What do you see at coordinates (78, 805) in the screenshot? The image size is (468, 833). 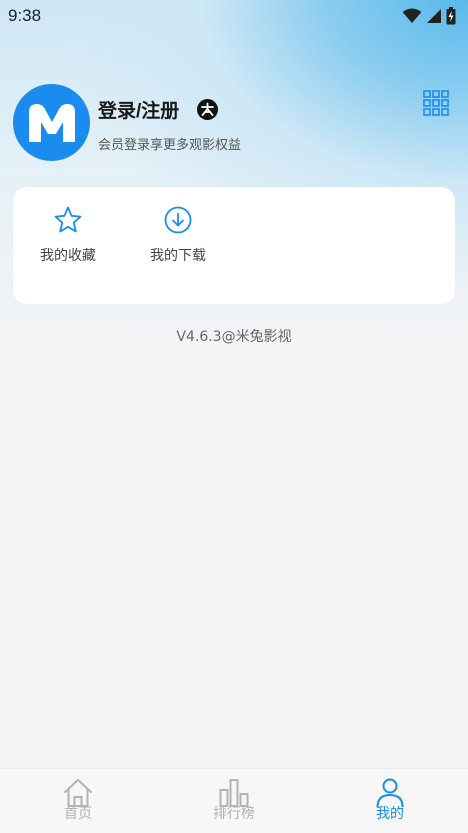 I see `tab-home: 首页` at bounding box center [78, 805].